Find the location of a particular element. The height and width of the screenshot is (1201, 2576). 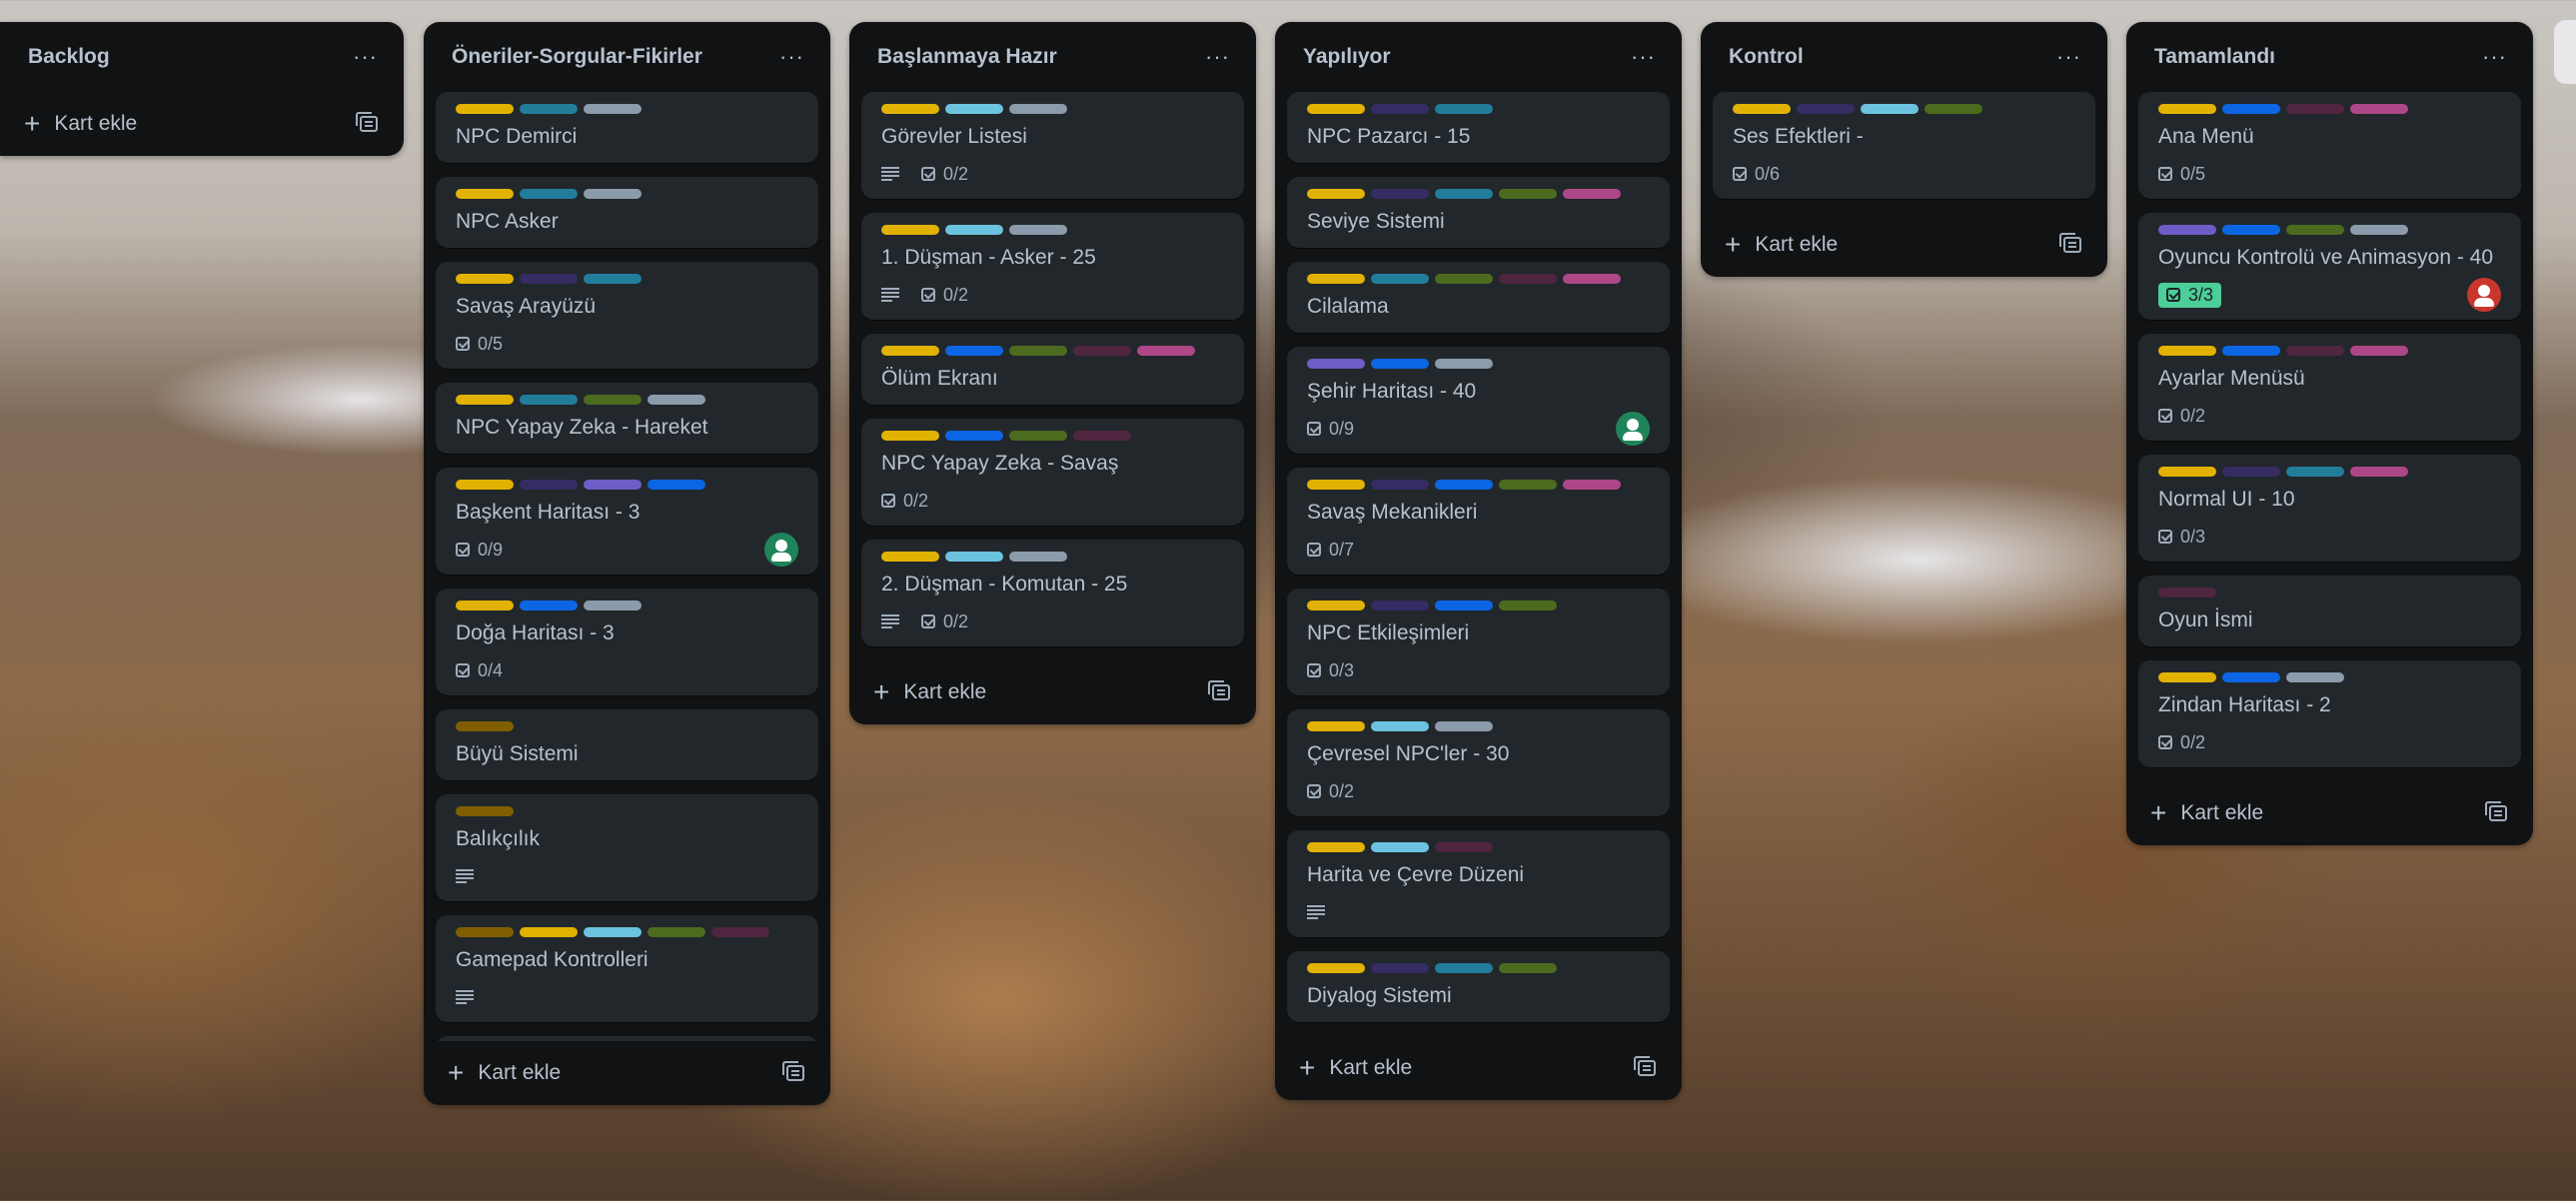

card: NPC Asker is located at coordinates (627, 212).